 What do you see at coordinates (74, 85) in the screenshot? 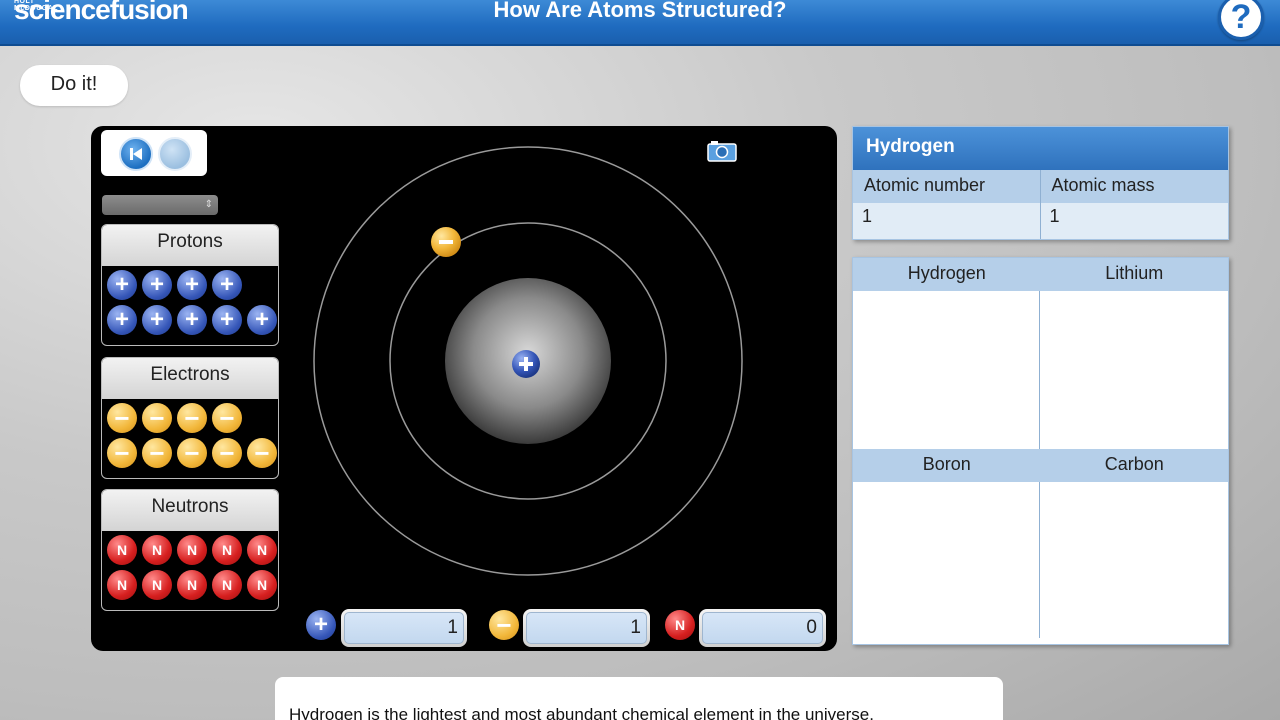
I see `do-it-button: Do it!` at bounding box center [74, 85].